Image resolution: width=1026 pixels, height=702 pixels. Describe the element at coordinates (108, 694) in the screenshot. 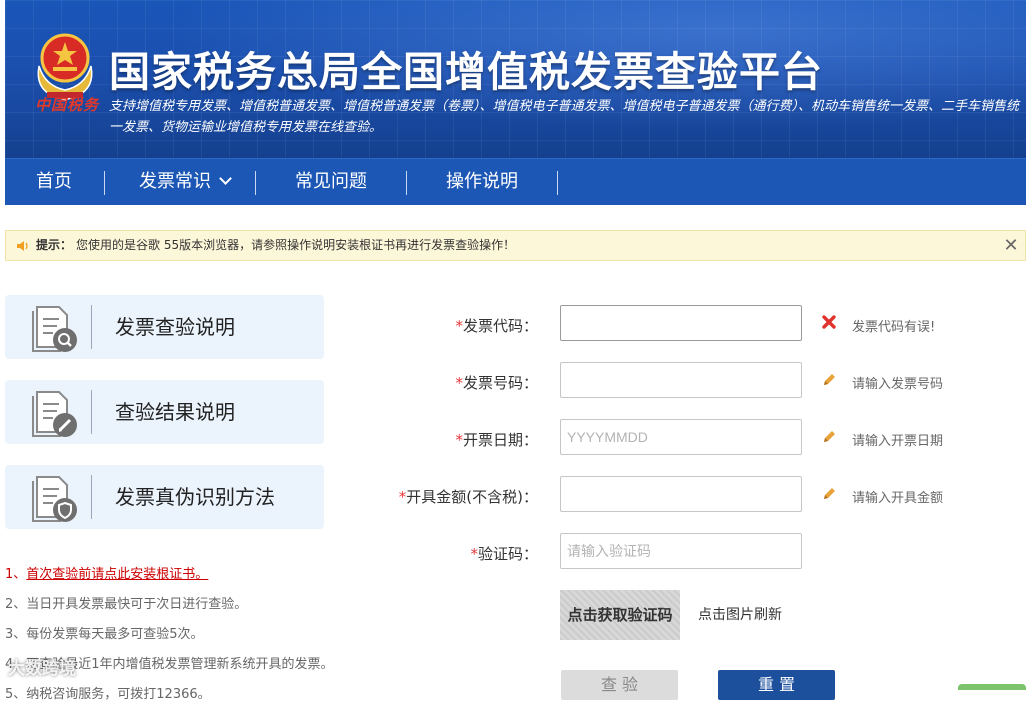

I see `note-item: 5、纳税咨询服务，可拨打12366。` at that location.